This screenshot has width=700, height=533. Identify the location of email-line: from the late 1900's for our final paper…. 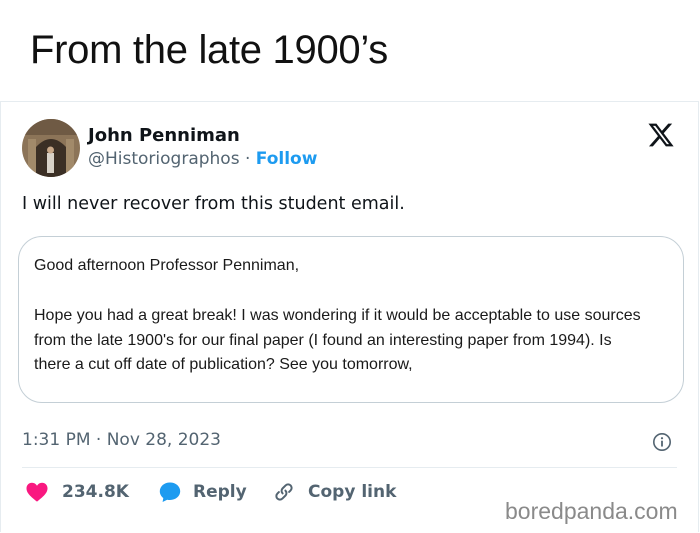
(323, 340).